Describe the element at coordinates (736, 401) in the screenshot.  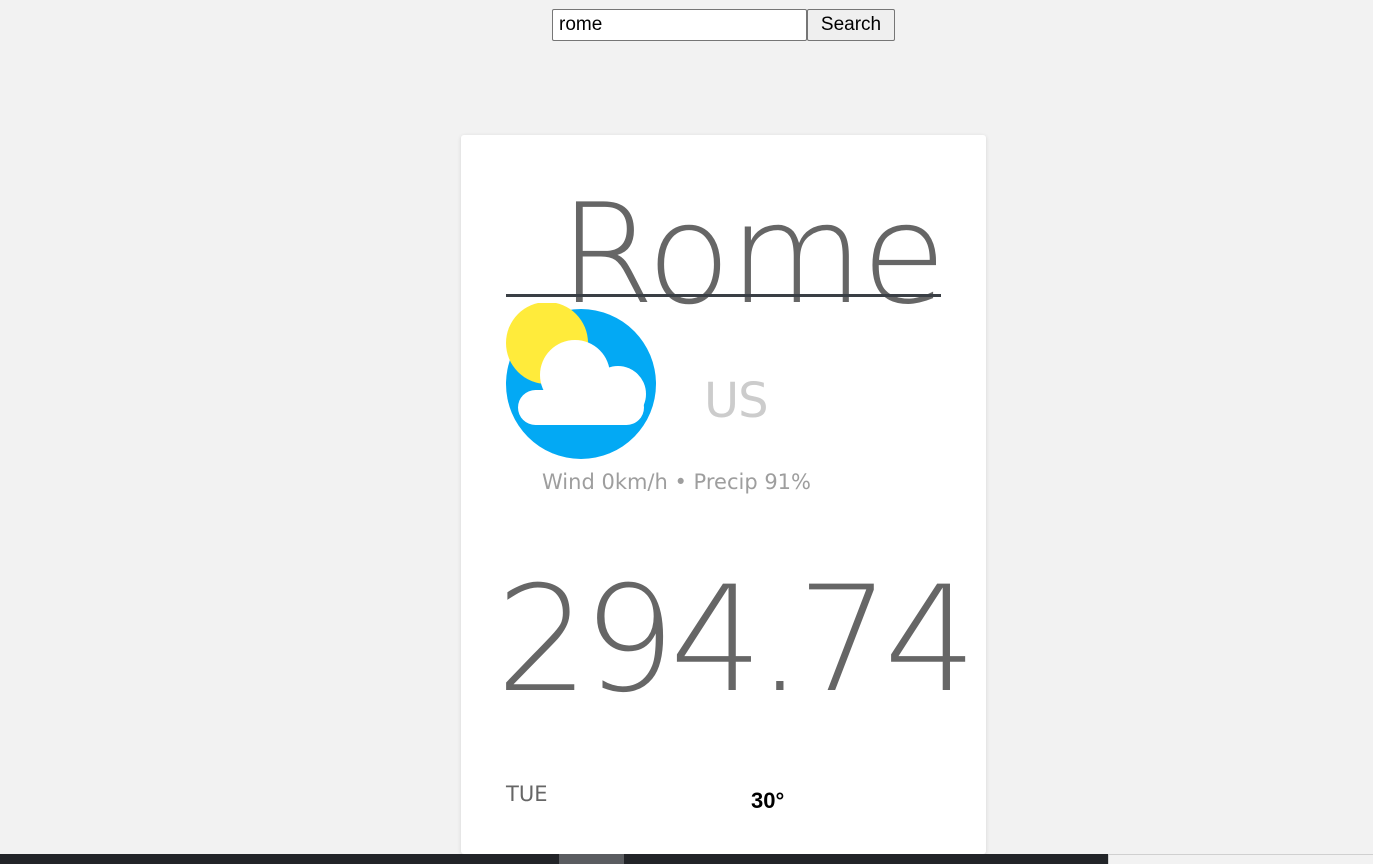
I see `country-code: US` at that location.